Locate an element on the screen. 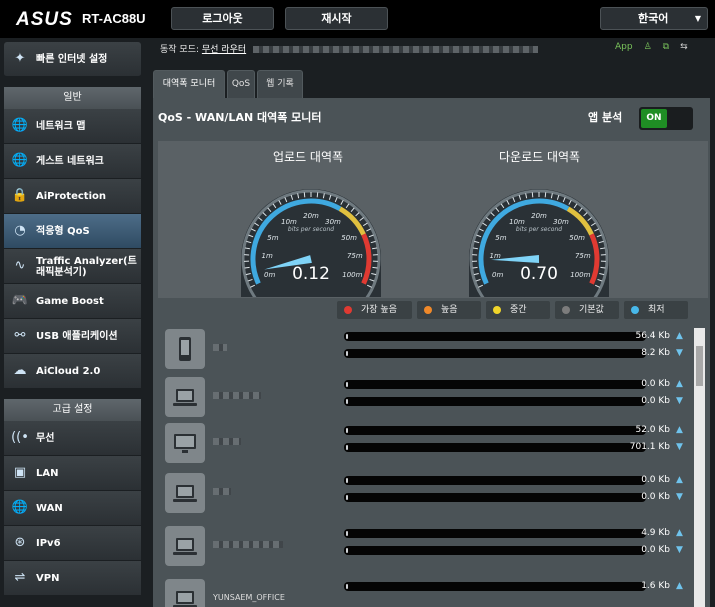 Image resolution: width=715 pixels, height=607 pixels. sidebar-item-ipv6-adv: ⊛ IPv6 is located at coordinates (72, 543).